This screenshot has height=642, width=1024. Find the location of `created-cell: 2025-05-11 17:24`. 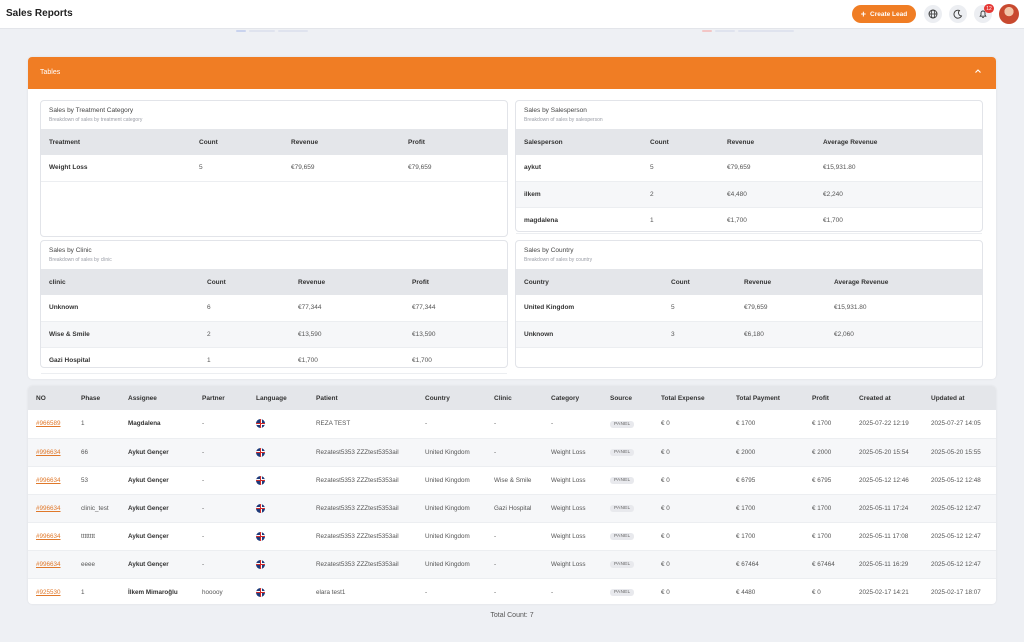

created-cell: 2025-05-11 17:24 is located at coordinates (887, 508).